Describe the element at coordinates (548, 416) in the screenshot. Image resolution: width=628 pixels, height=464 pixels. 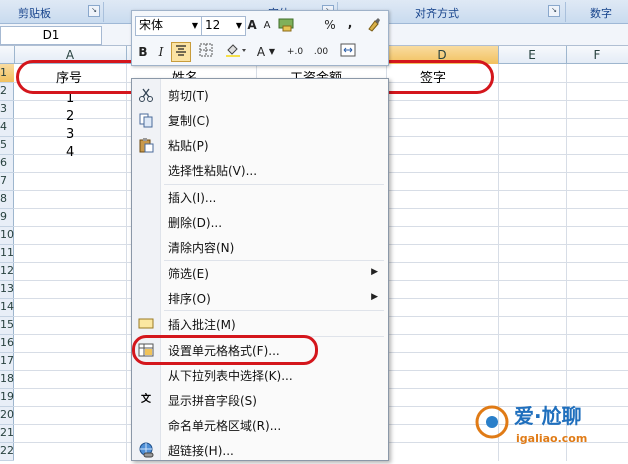
I see `watermark-brand: 爱·尬聊` at that location.